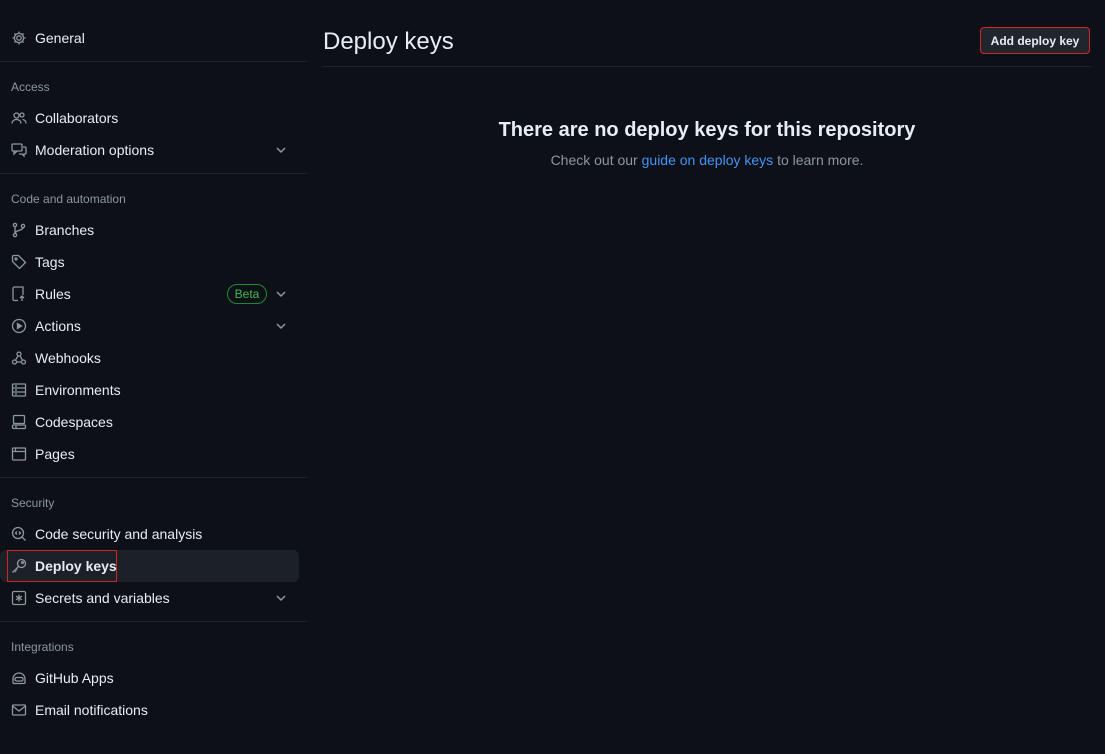 The image size is (1105, 754). Describe the element at coordinates (19, 38) in the screenshot. I see `gear-icon` at that location.